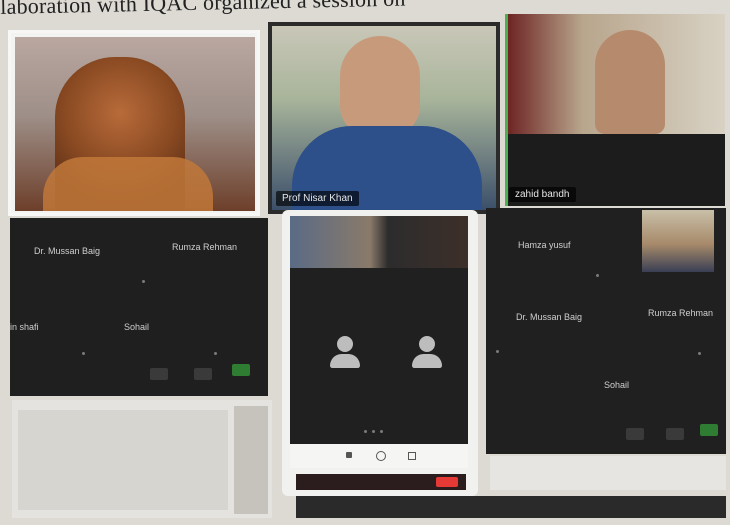  Describe the element at coordinates (447, 482) in the screenshot. I see `end-call-button` at that location.